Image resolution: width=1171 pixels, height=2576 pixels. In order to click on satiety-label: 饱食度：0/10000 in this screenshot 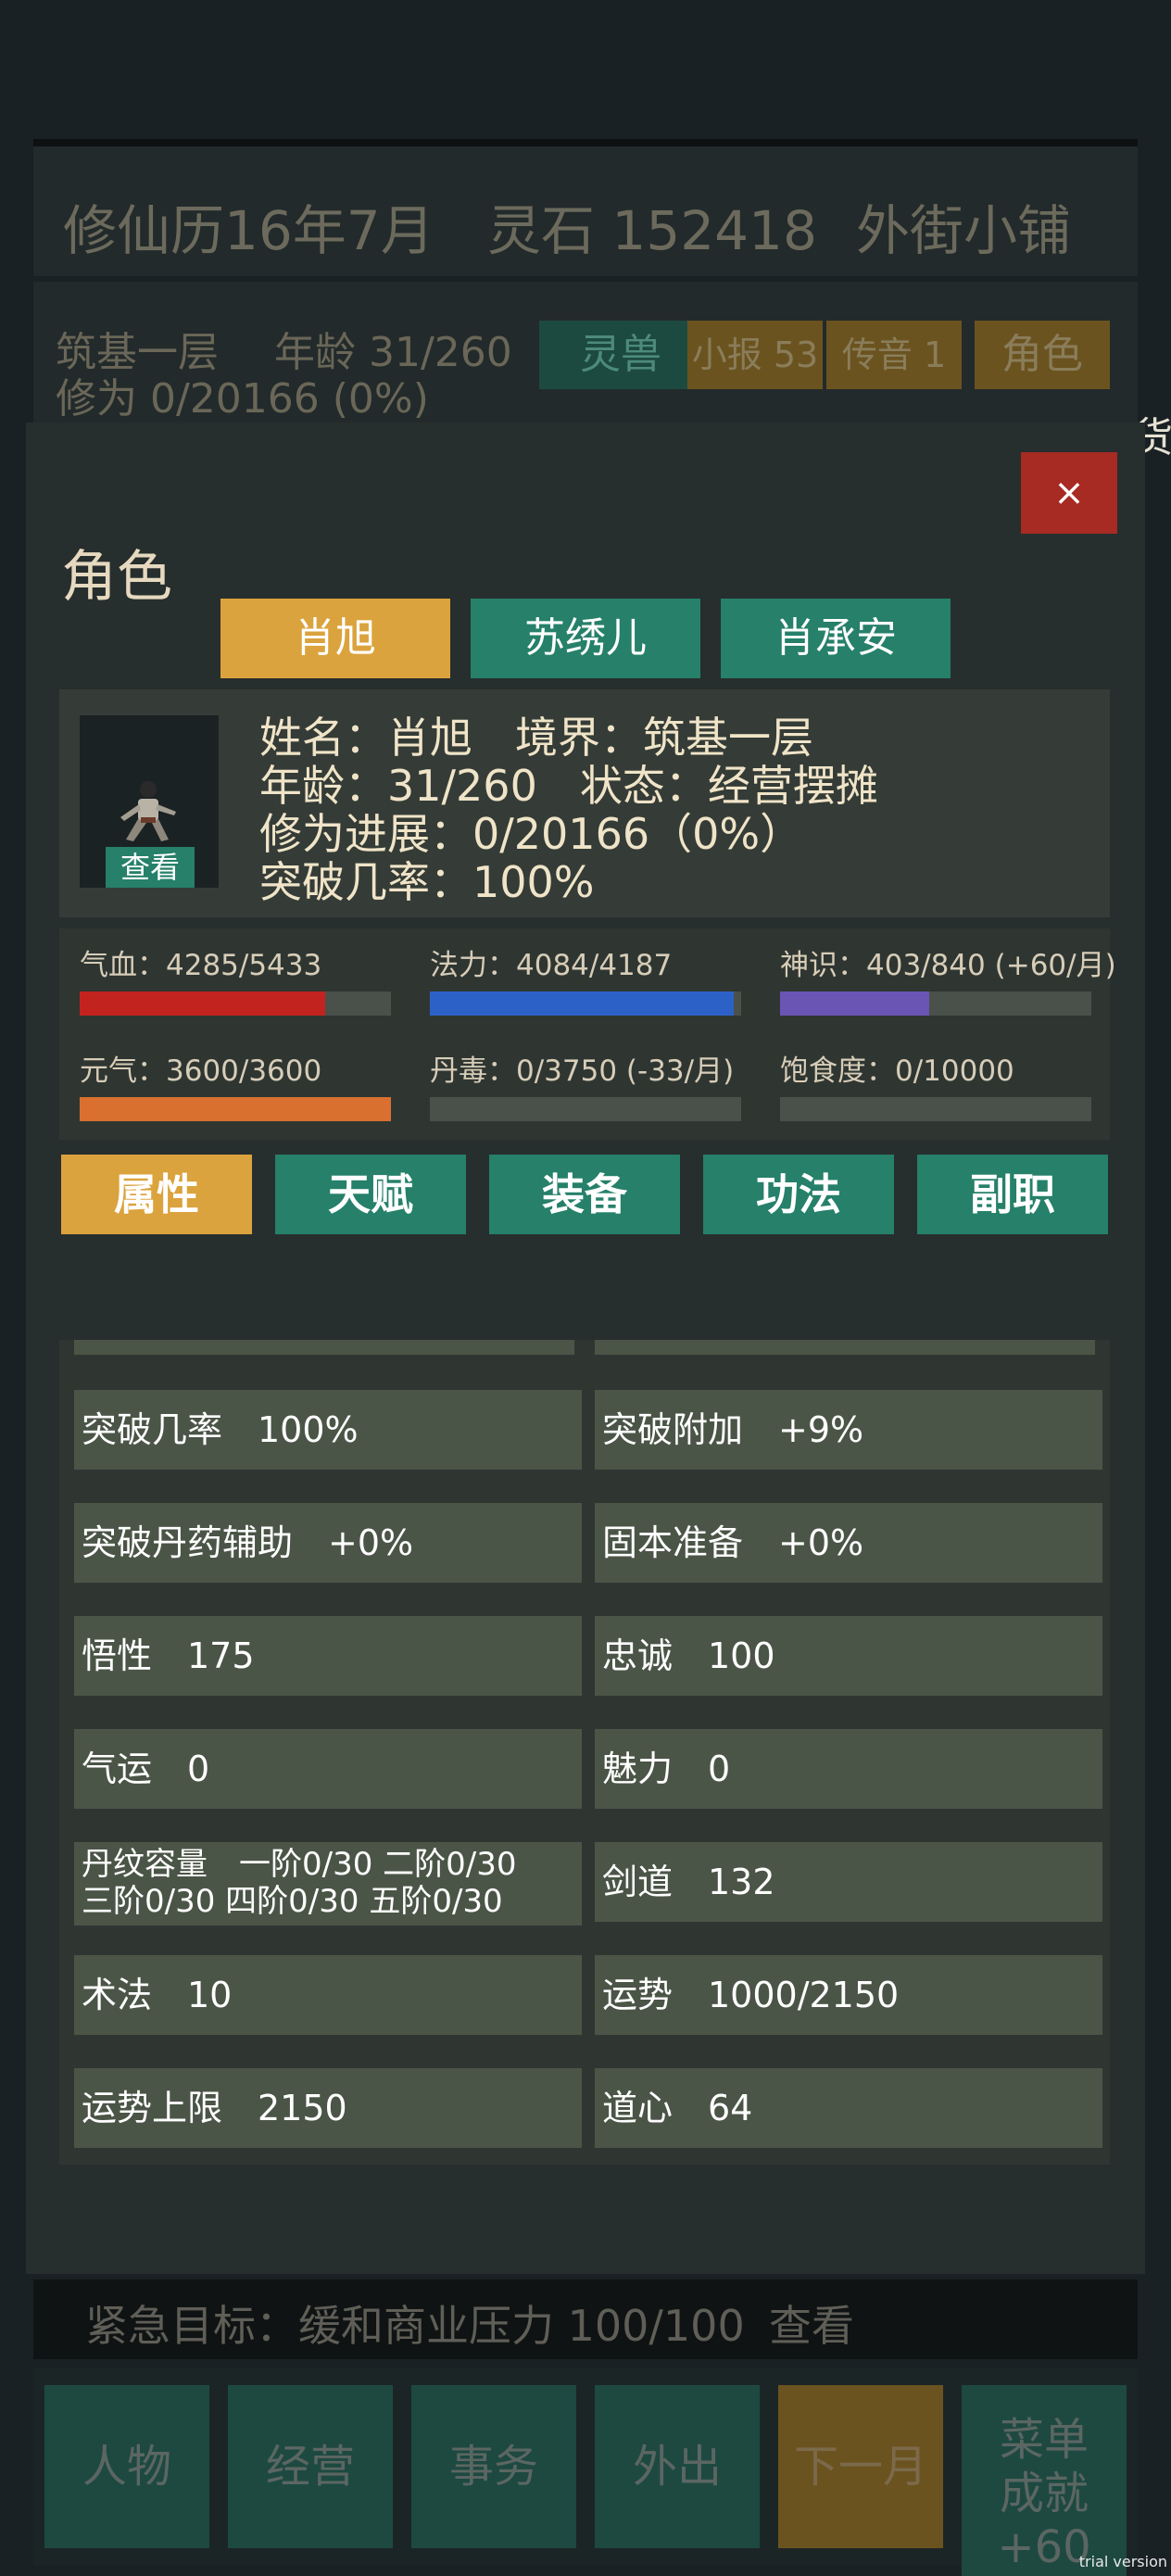, I will do `click(897, 1071)`.